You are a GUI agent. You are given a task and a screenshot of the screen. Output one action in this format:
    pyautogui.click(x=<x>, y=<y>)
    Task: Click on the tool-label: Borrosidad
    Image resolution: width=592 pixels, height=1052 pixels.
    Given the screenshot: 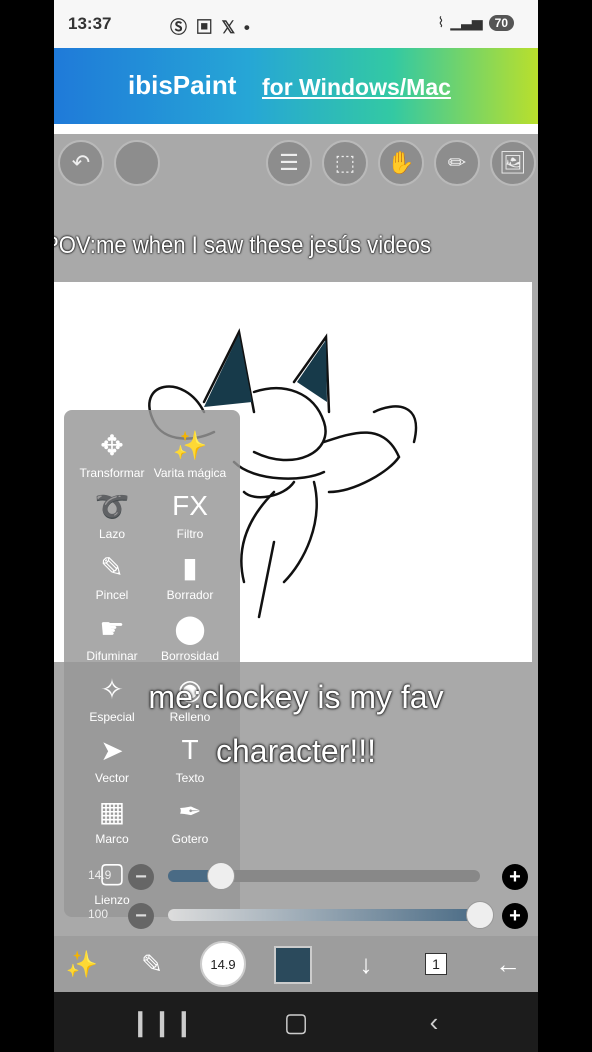 What is the action you would take?
    pyautogui.click(x=190, y=656)
    